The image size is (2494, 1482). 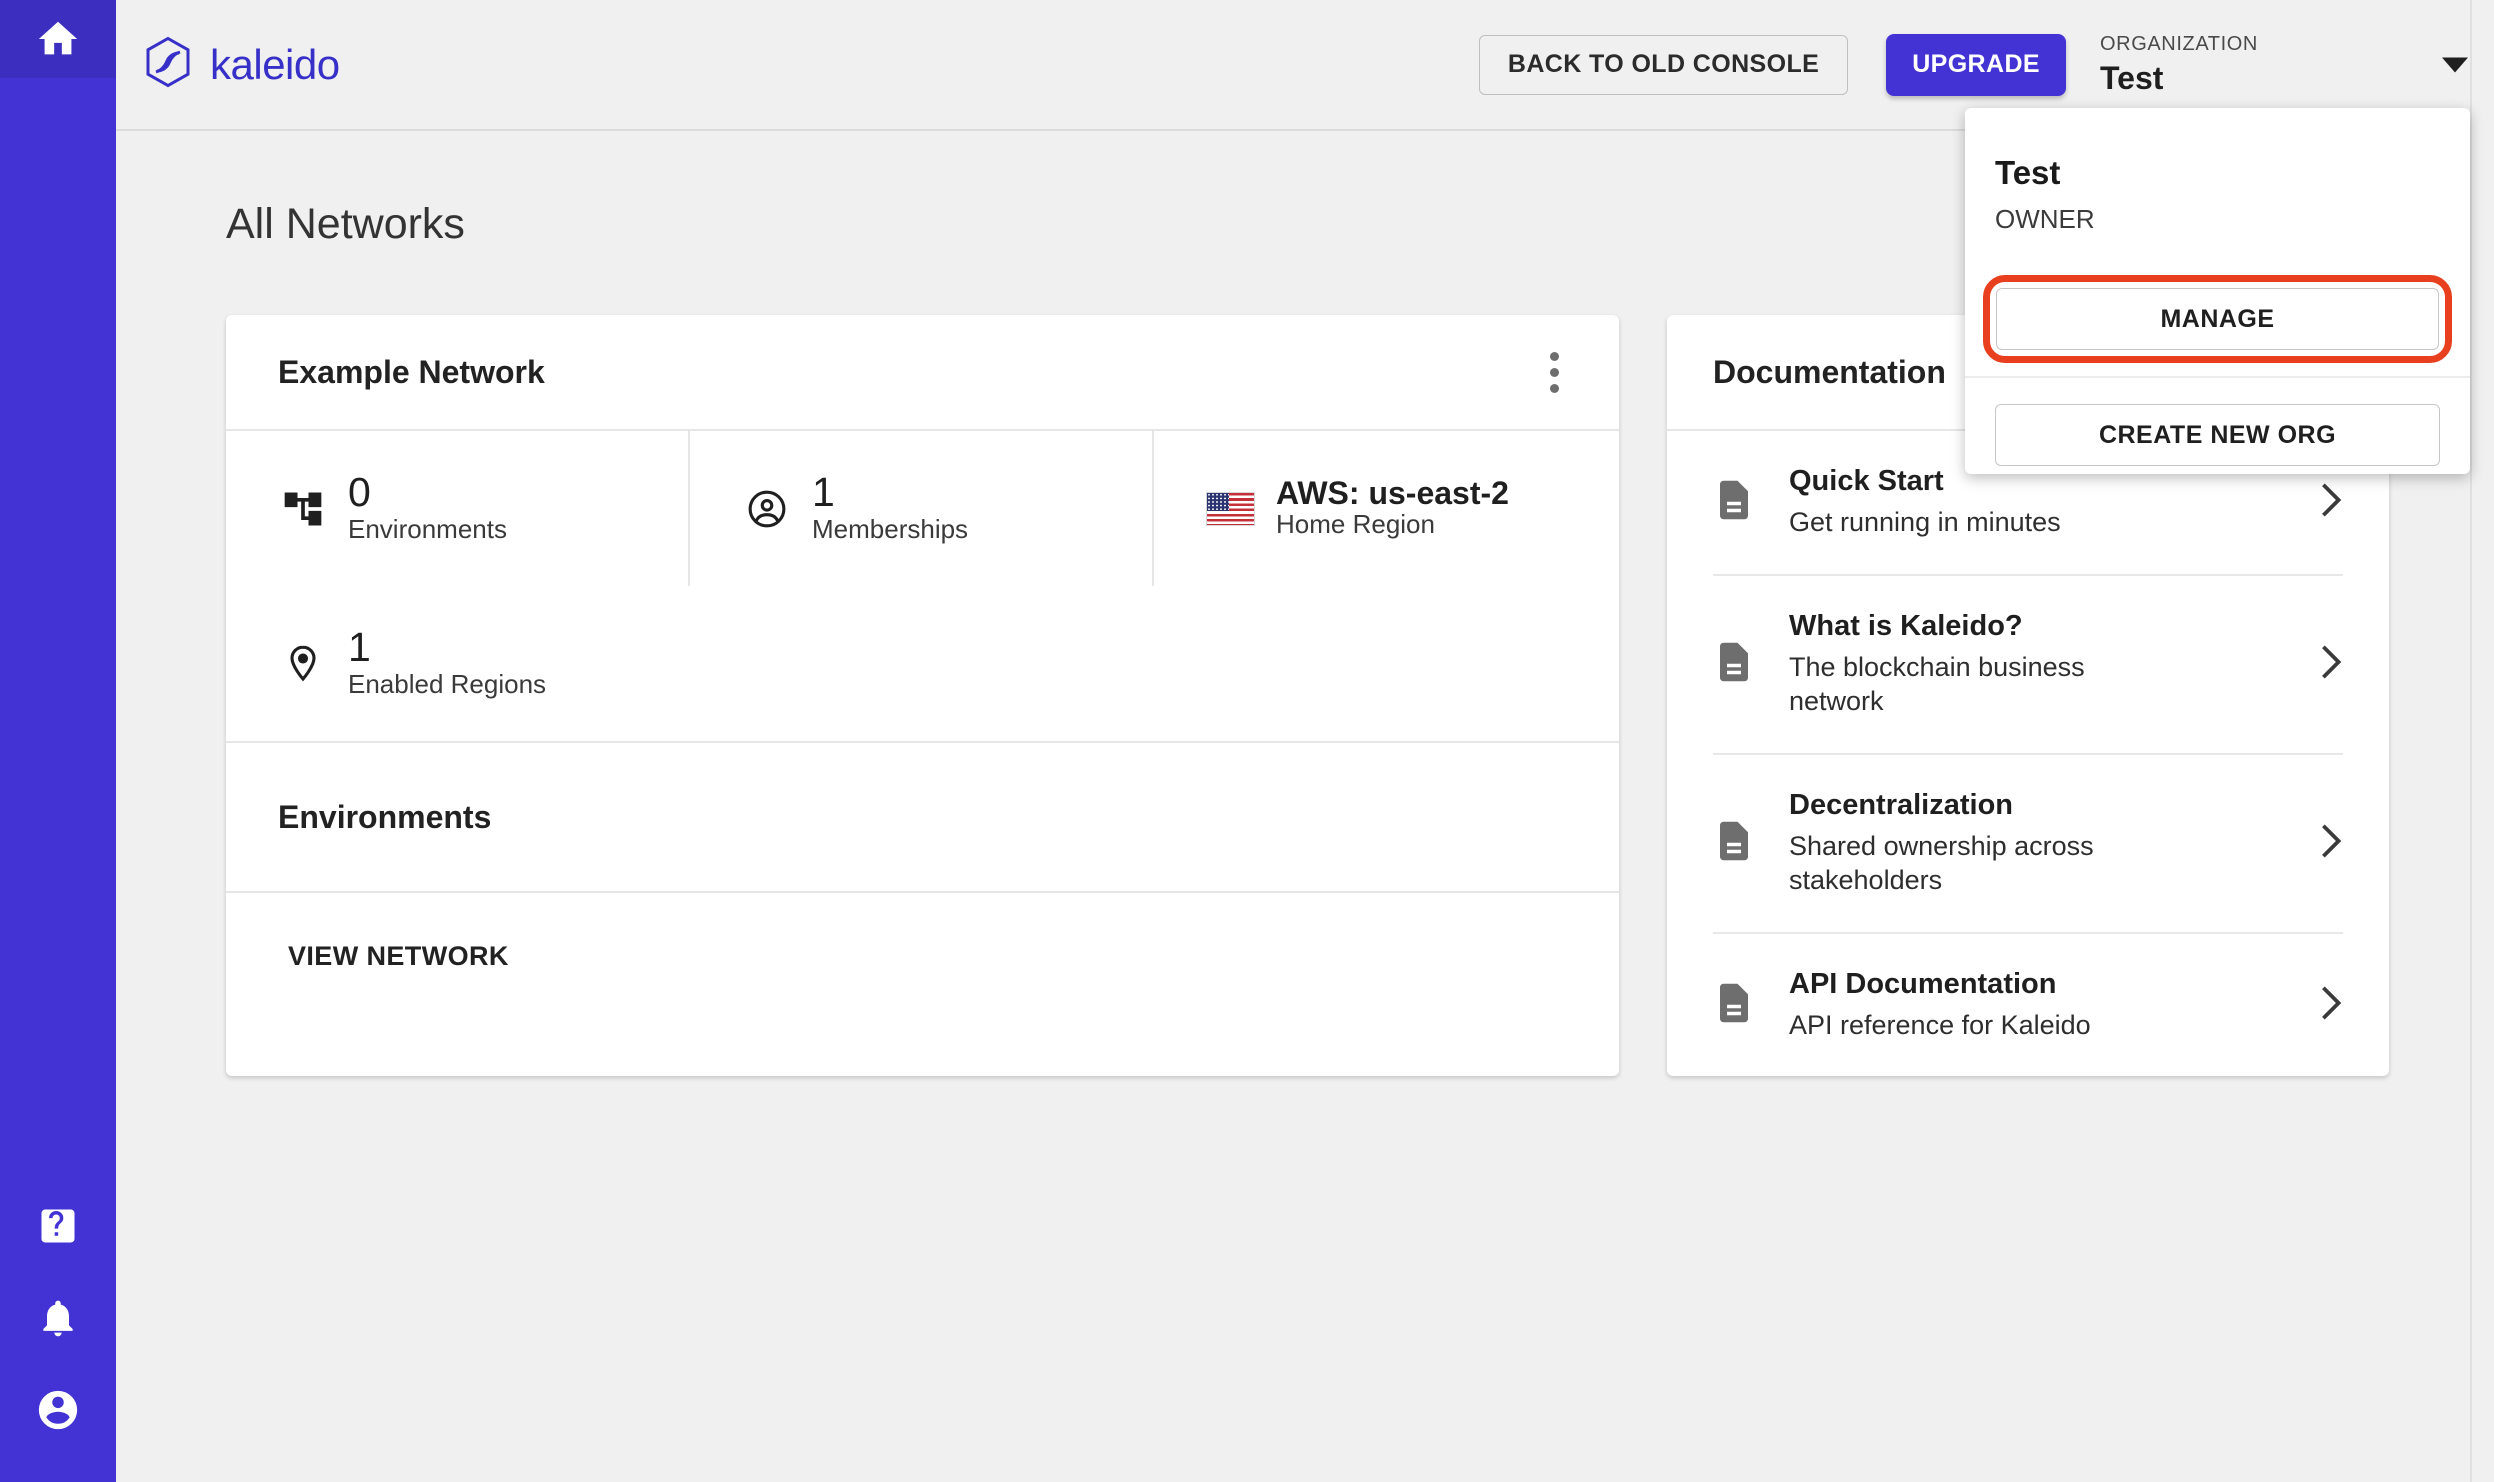 I want to click on doc-item-subtitle: Shared ownership across stakeholders, so click(x=1941, y=863).